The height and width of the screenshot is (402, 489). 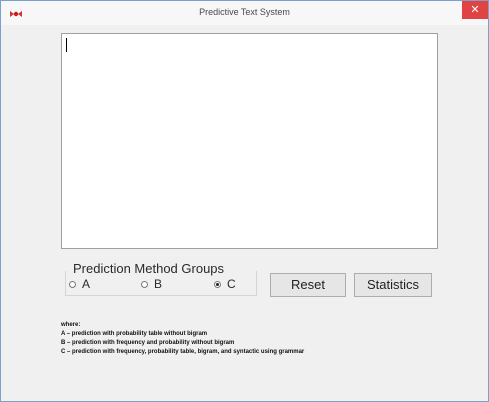 I want to click on radio-circle-a, so click(x=72, y=284).